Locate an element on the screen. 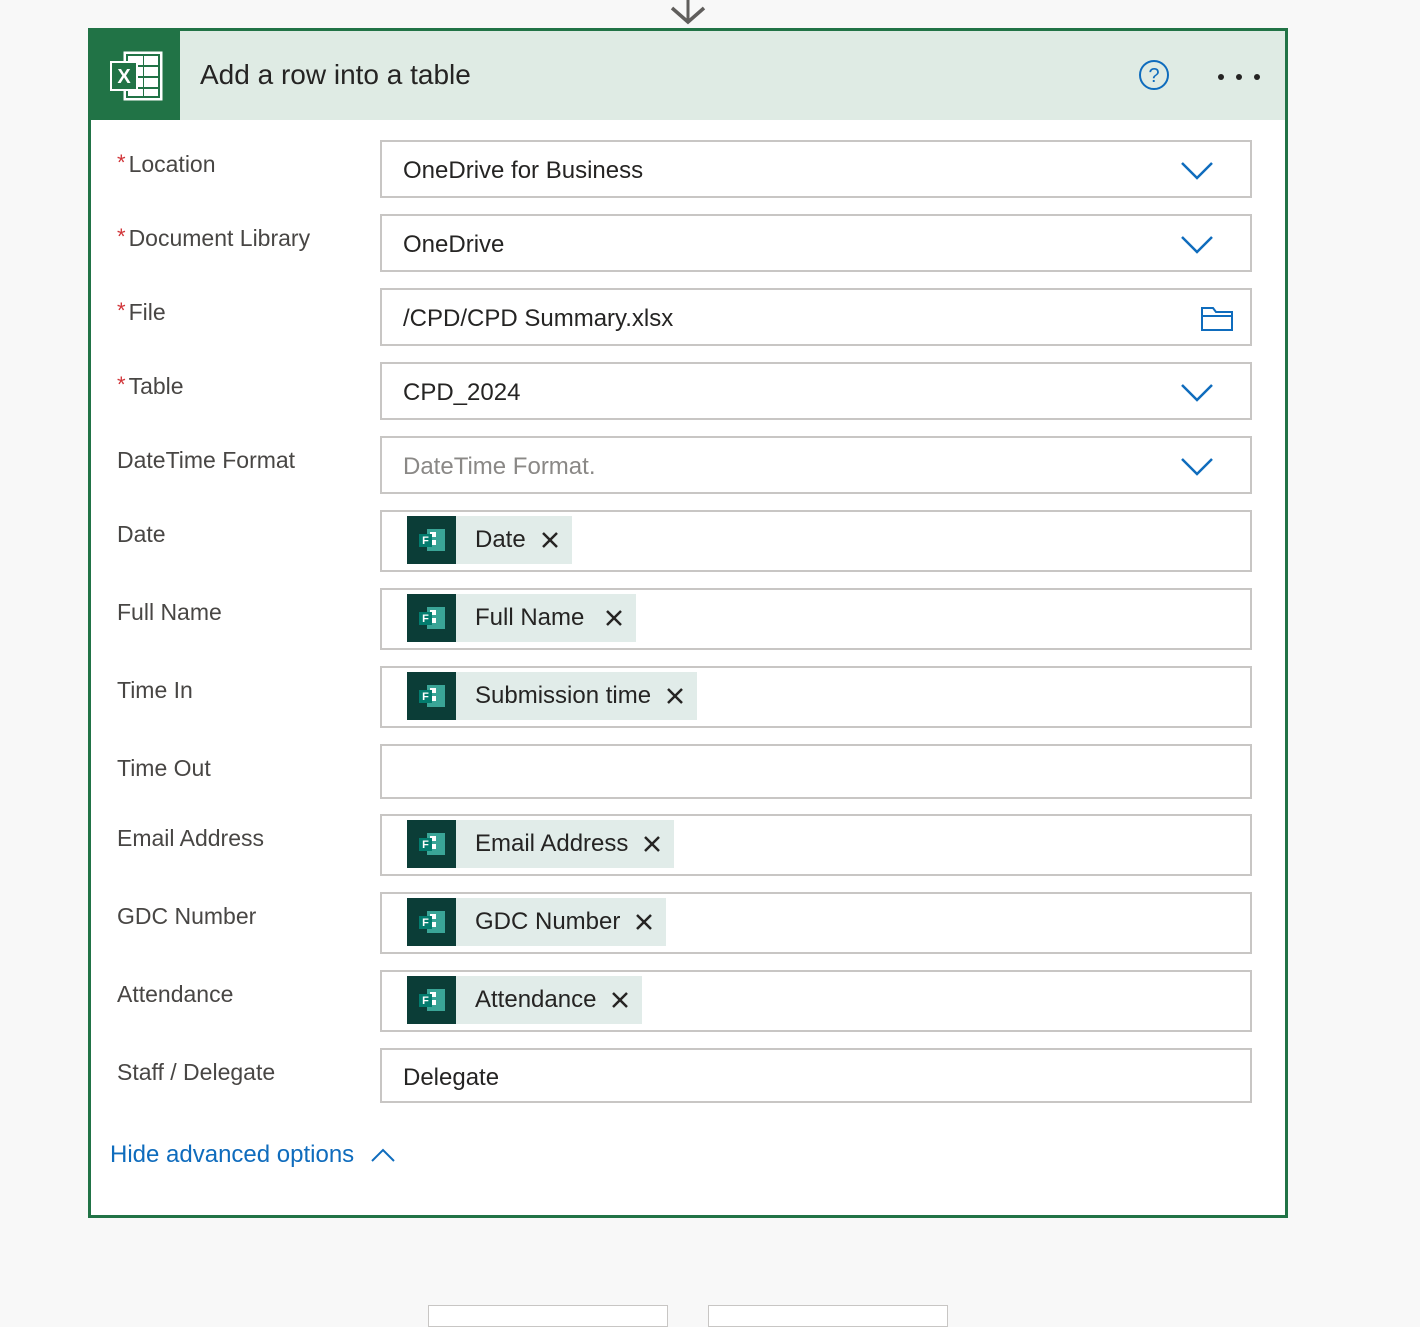 This screenshot has height=1327, width=1420. email-address-token-label: Email Address is located at coordinates (552, 843).